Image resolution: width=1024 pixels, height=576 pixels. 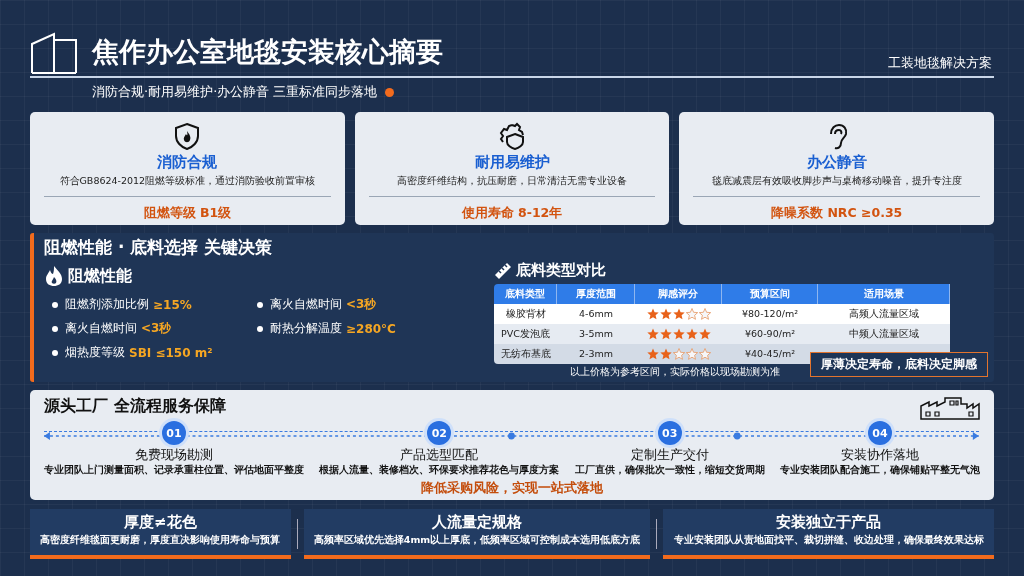 What do you see at coordinates (172, 304) in the screenshot?
I see `spec-value: ≥15%` at bounding box center [172, 304].